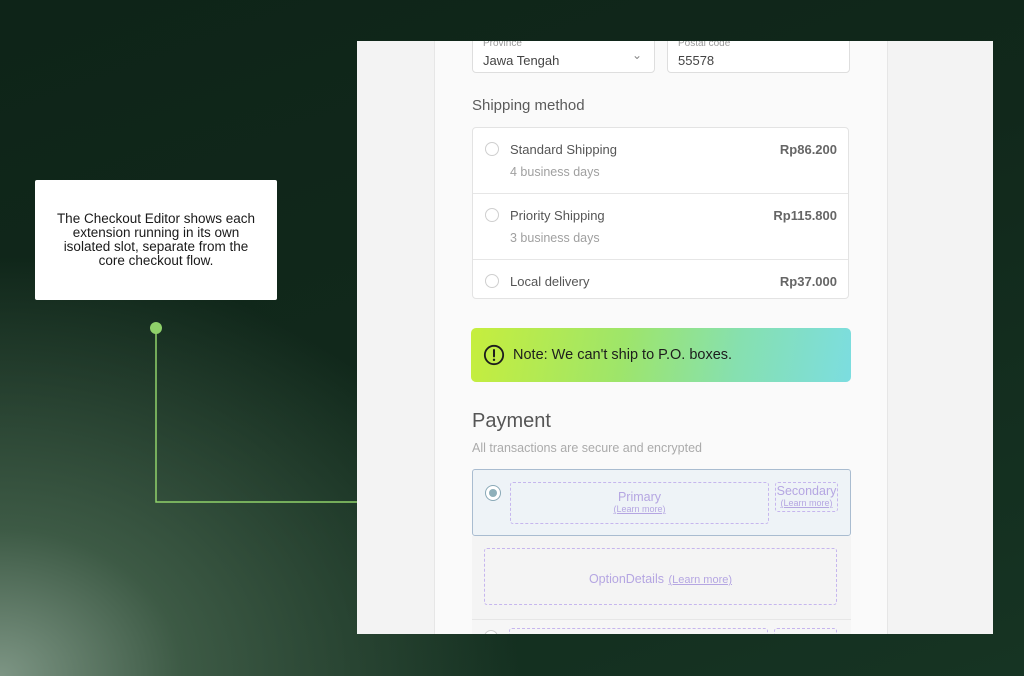 The width and height of the screenshot is (1024, 676). I want to click on secondary-extension-slot, so click(805, 631).